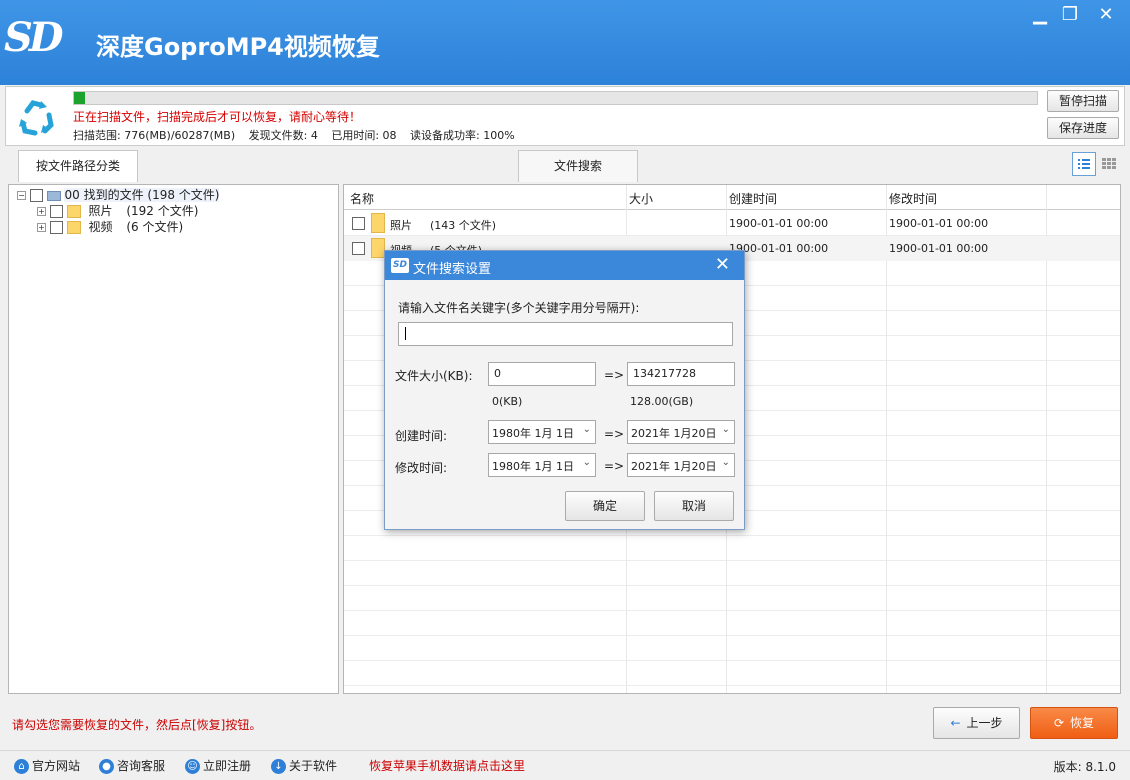 Image resolution: width=1130 pixels, height=780 pixels. Describe the element at coordinates (155, 227) in the screenshot. I see `tree-item-count: (6 个文件)` at that location.